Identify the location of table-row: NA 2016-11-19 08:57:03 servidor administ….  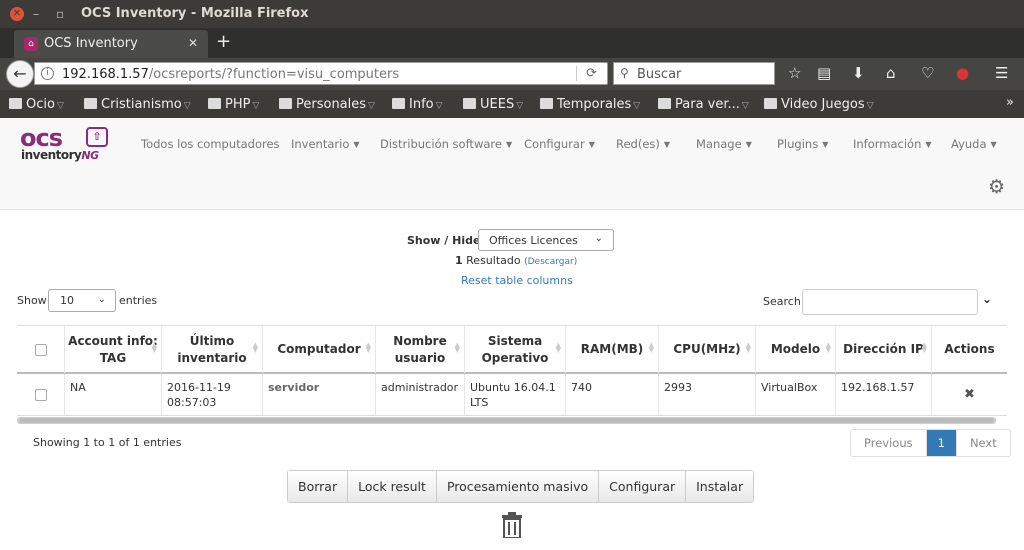
(512, 395).